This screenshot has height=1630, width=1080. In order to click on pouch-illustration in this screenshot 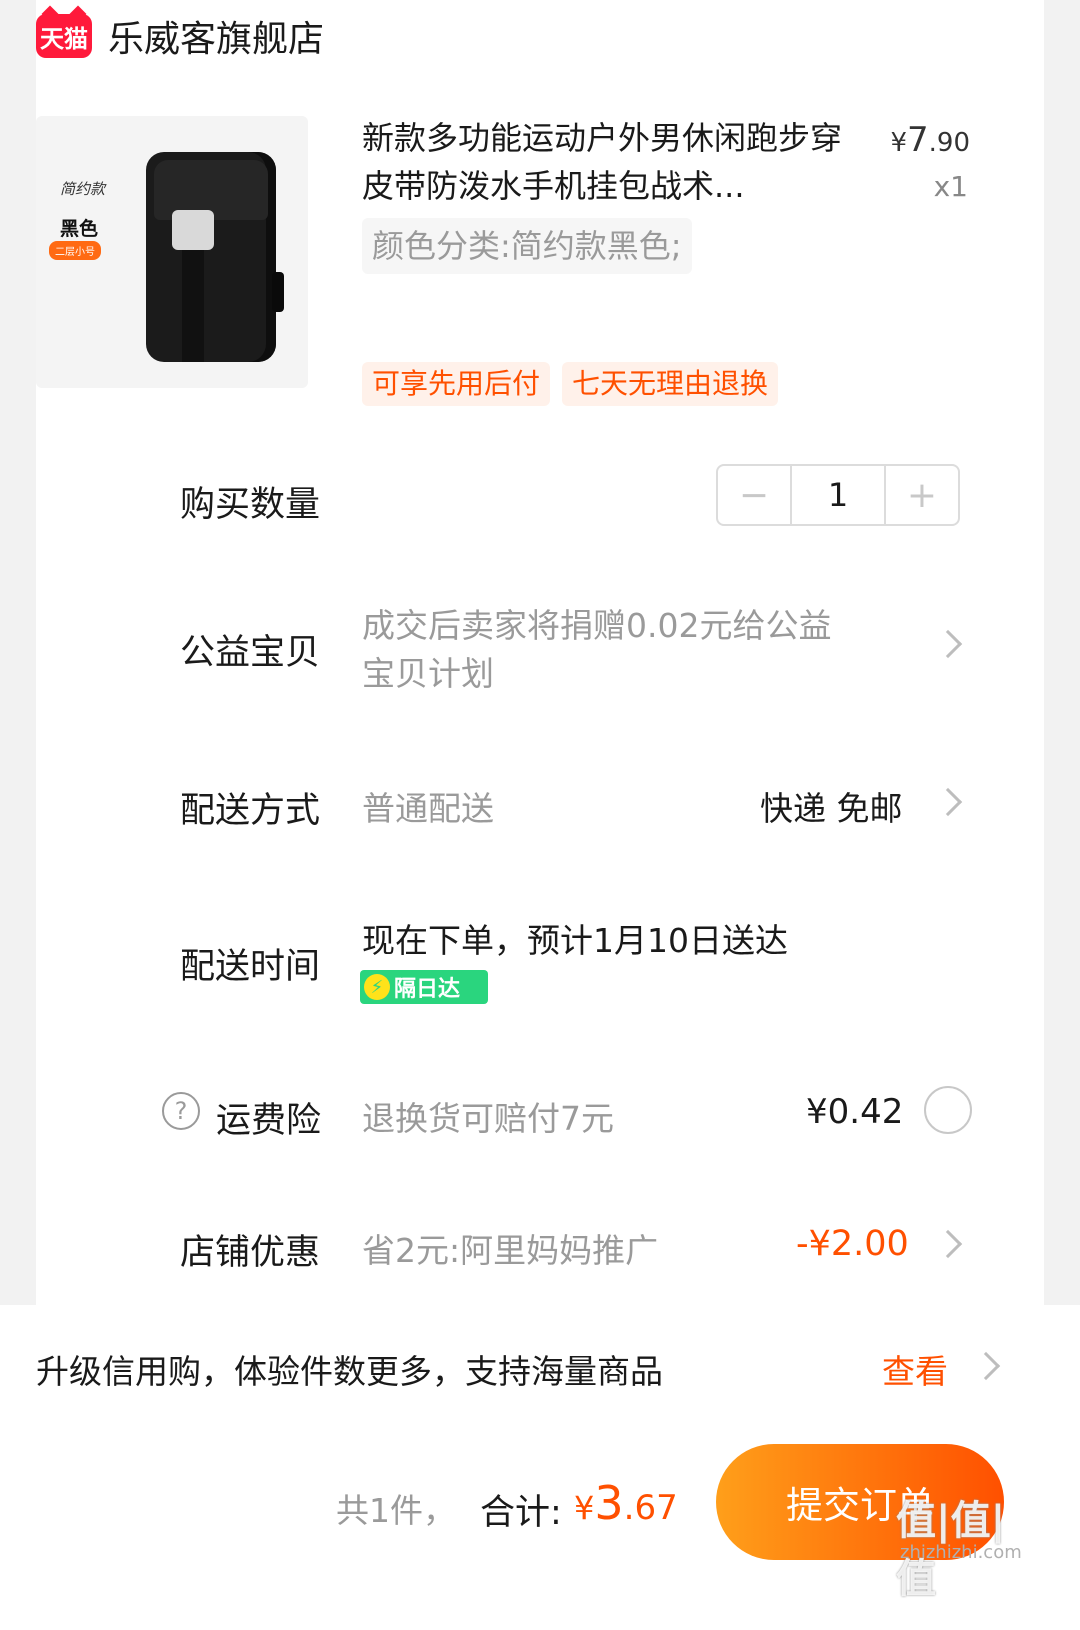, I will do `click(215, 257)`.